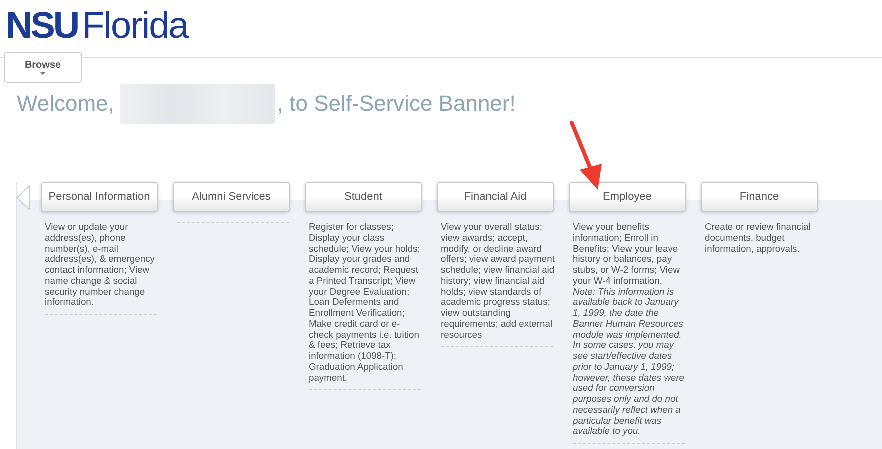  Describe the element at coordinates (231, 197) in the screenshot. I see `category-button: Alumni Services` at that location.